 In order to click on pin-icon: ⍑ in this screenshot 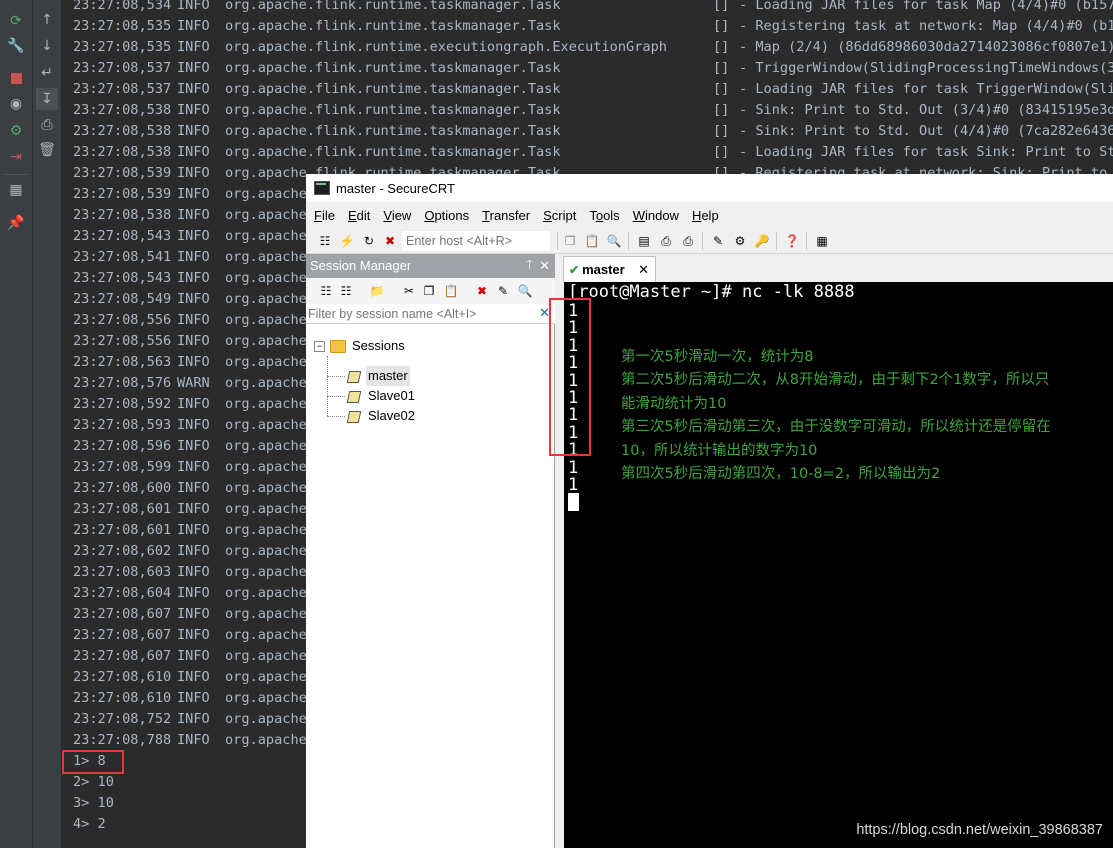, I will do `click(529, 266)`.